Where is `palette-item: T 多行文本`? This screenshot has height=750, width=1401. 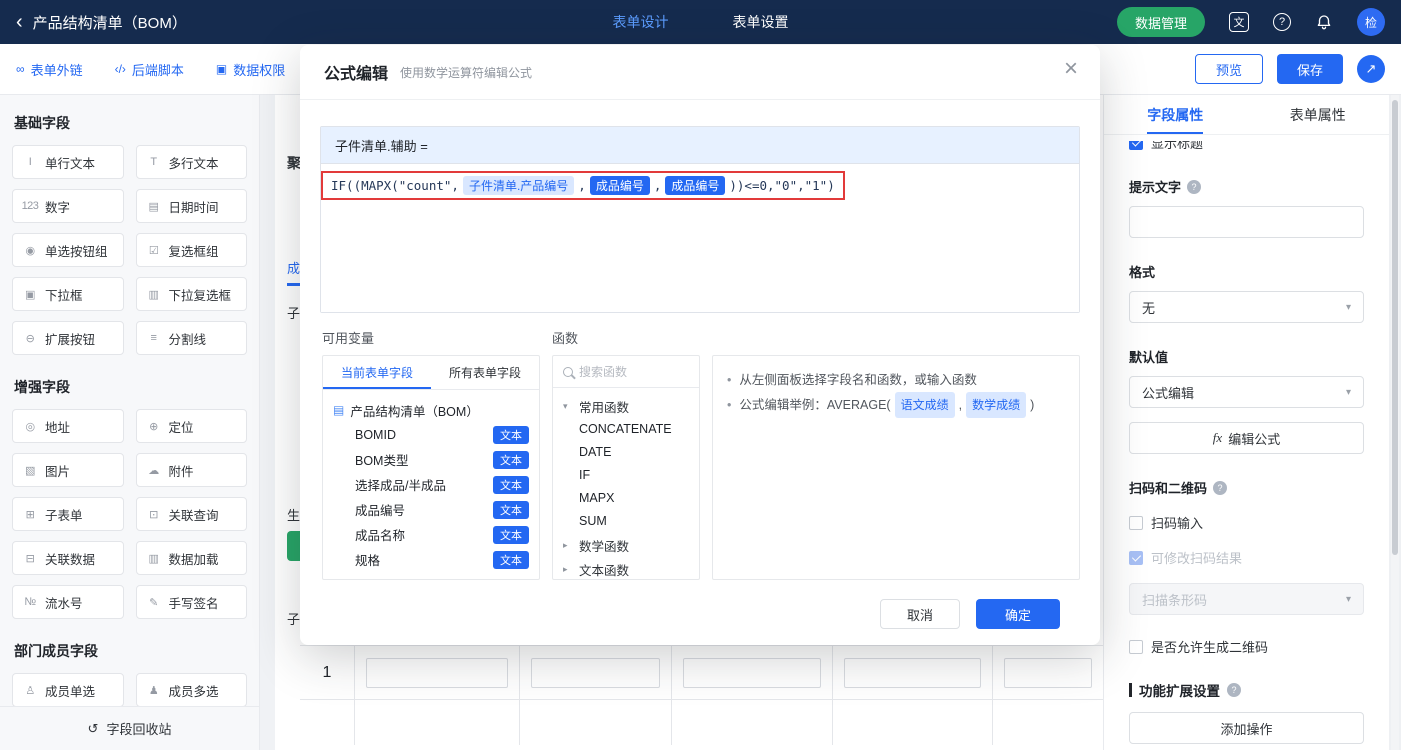
palette-item: T 多行文本 is located at coordinates (191, 162).